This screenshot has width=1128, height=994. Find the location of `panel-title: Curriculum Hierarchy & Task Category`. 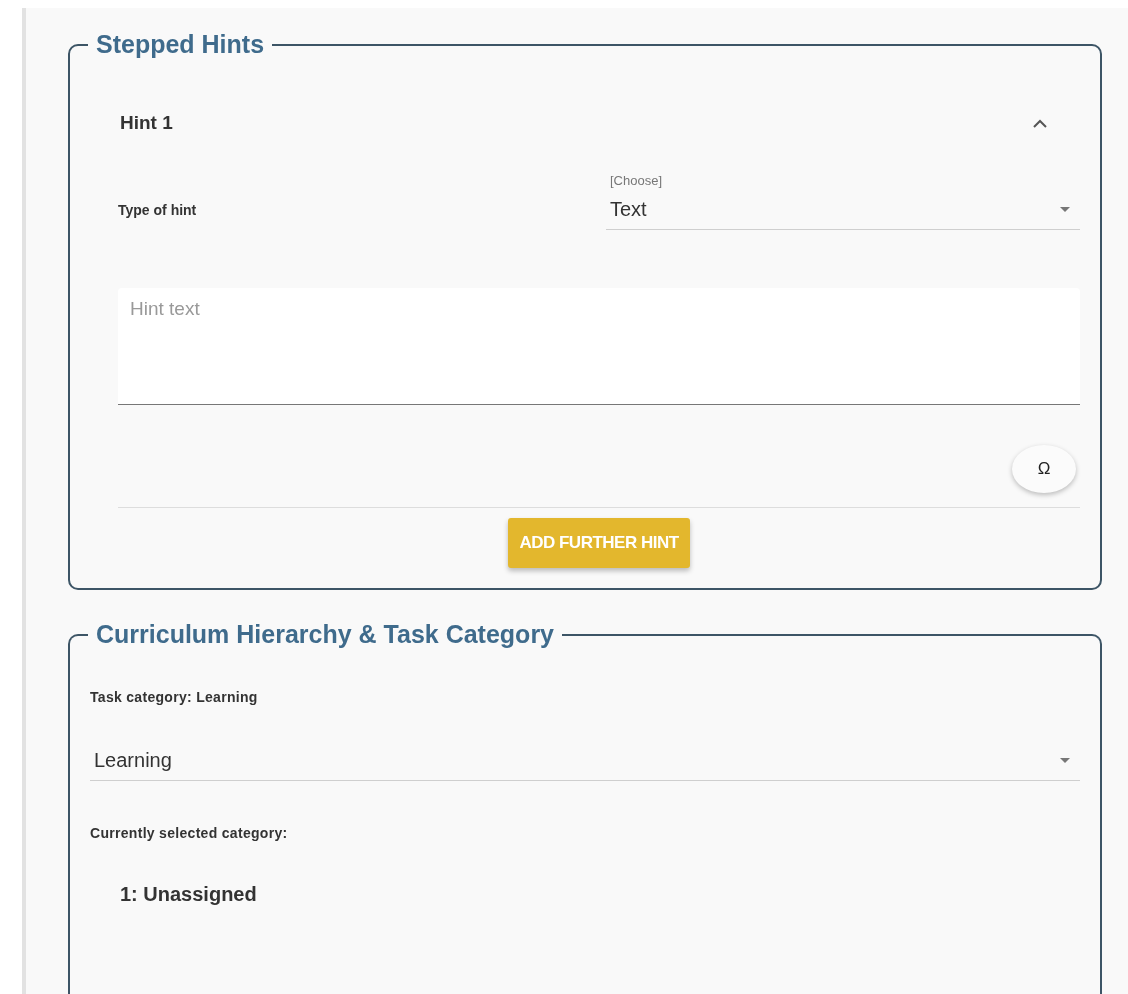

panel-title: Curriculum Hierarchy & Task Category is located at coordinates (325, 634).